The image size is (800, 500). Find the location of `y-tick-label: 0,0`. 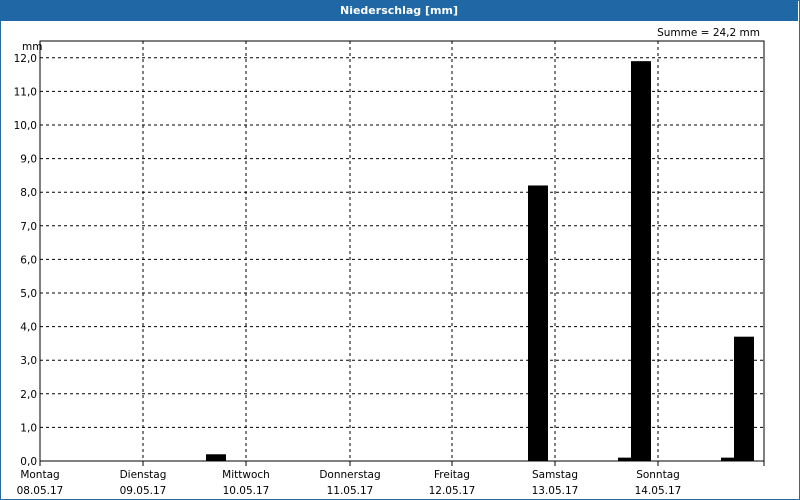

y-tick-label: 0,0 is located at coordinates (28, 462).